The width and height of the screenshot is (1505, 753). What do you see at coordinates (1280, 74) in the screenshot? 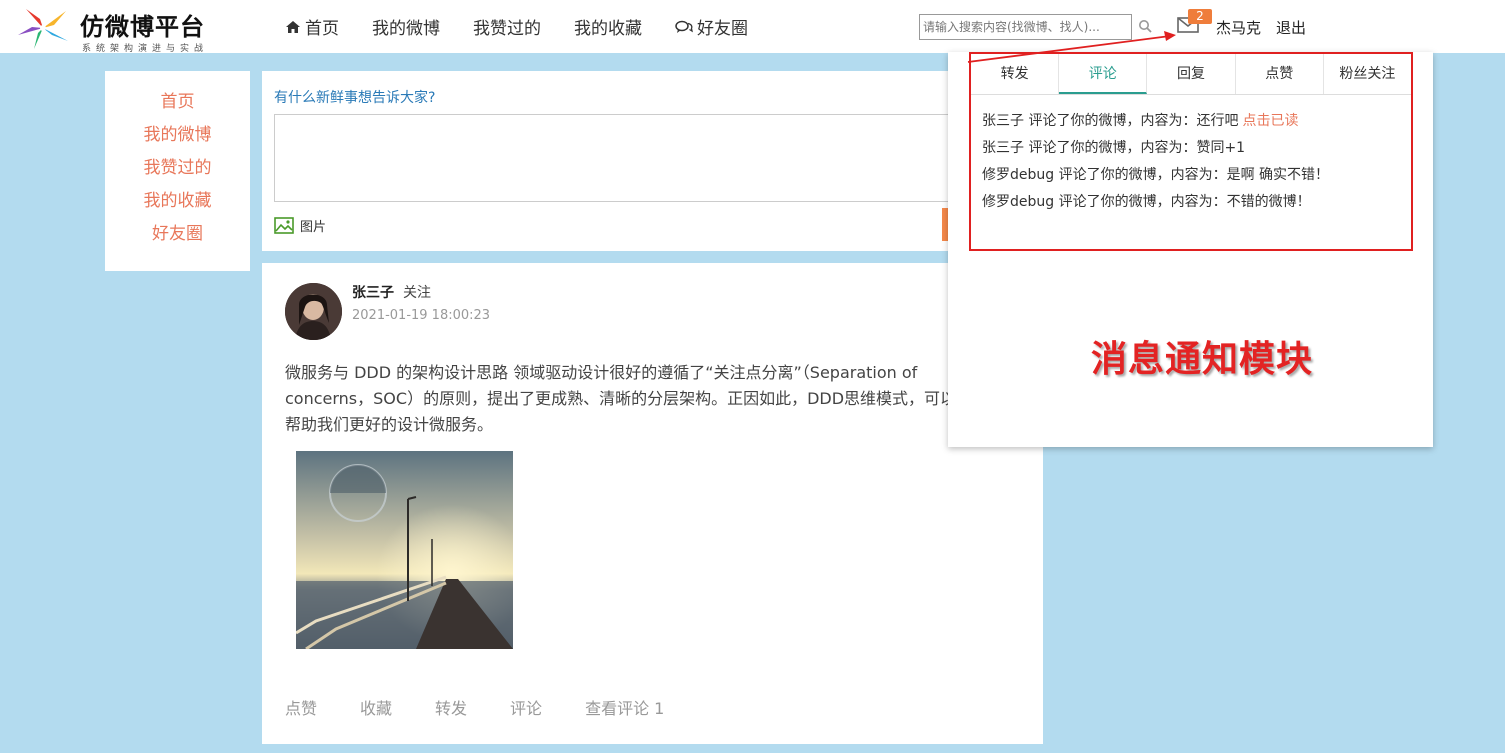
I see `tab-like: 点赞` at bounding box center [1280, 74].